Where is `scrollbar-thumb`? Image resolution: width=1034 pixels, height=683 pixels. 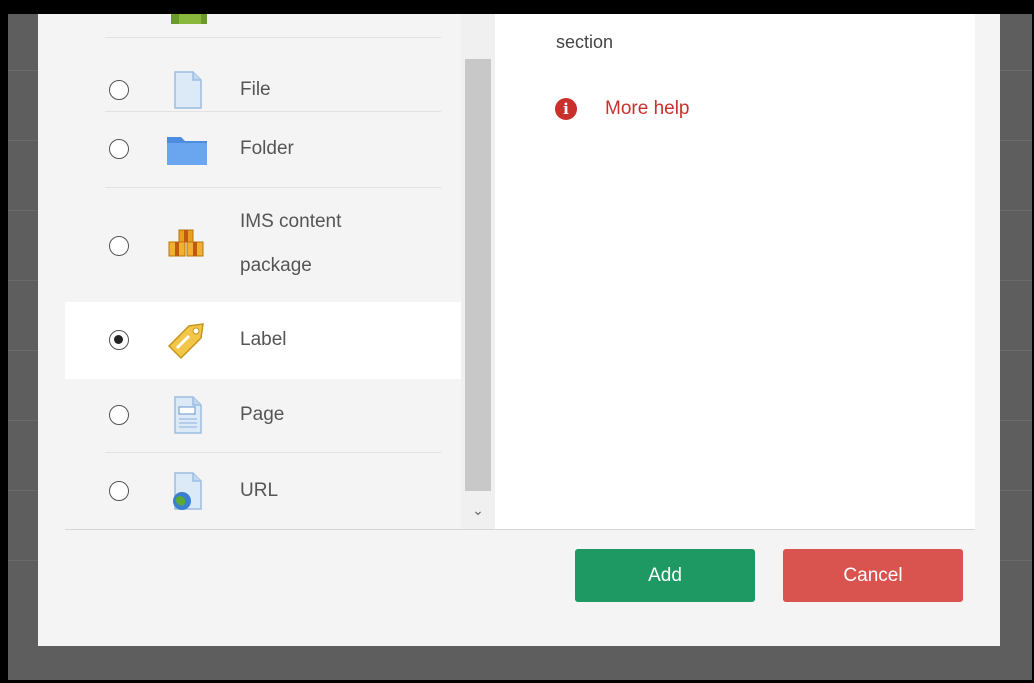
scrollbar-thumb is located at coordinates (478, 275).